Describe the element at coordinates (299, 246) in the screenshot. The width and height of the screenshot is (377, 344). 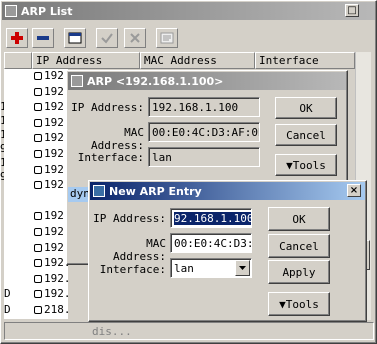
I see `new-cancel-button: Cancel` at that location.